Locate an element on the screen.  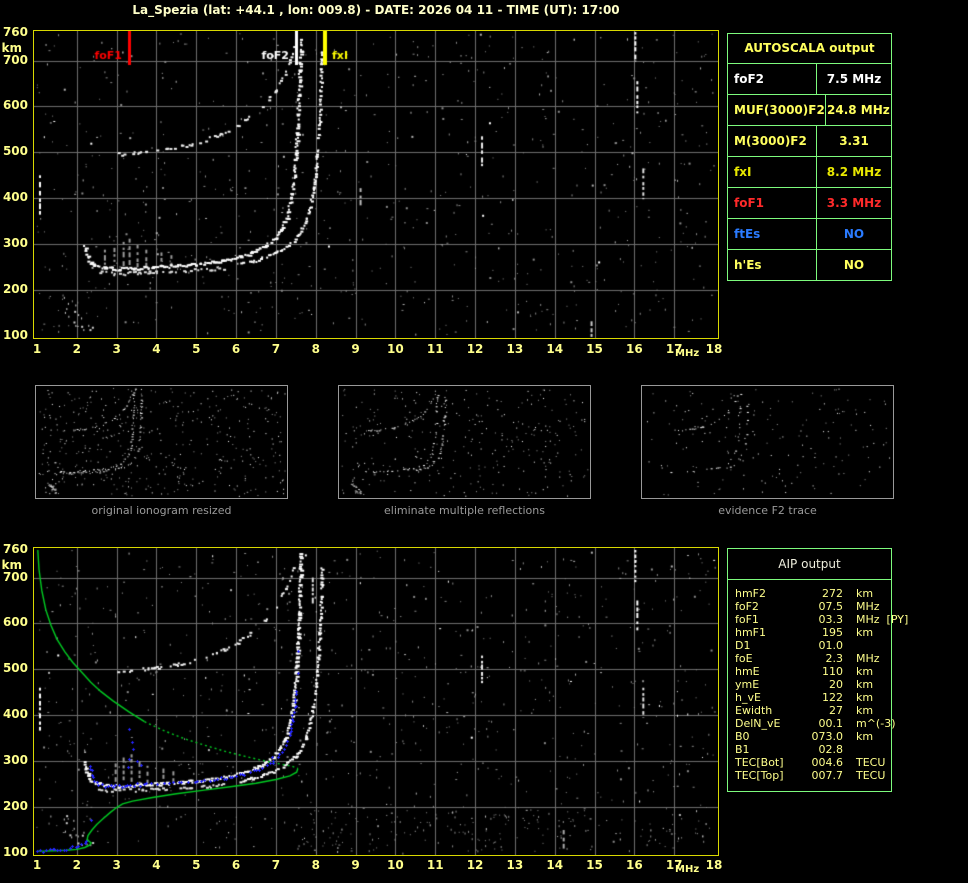
aip-param-label: h_vE is located at coordinates (748, 697).